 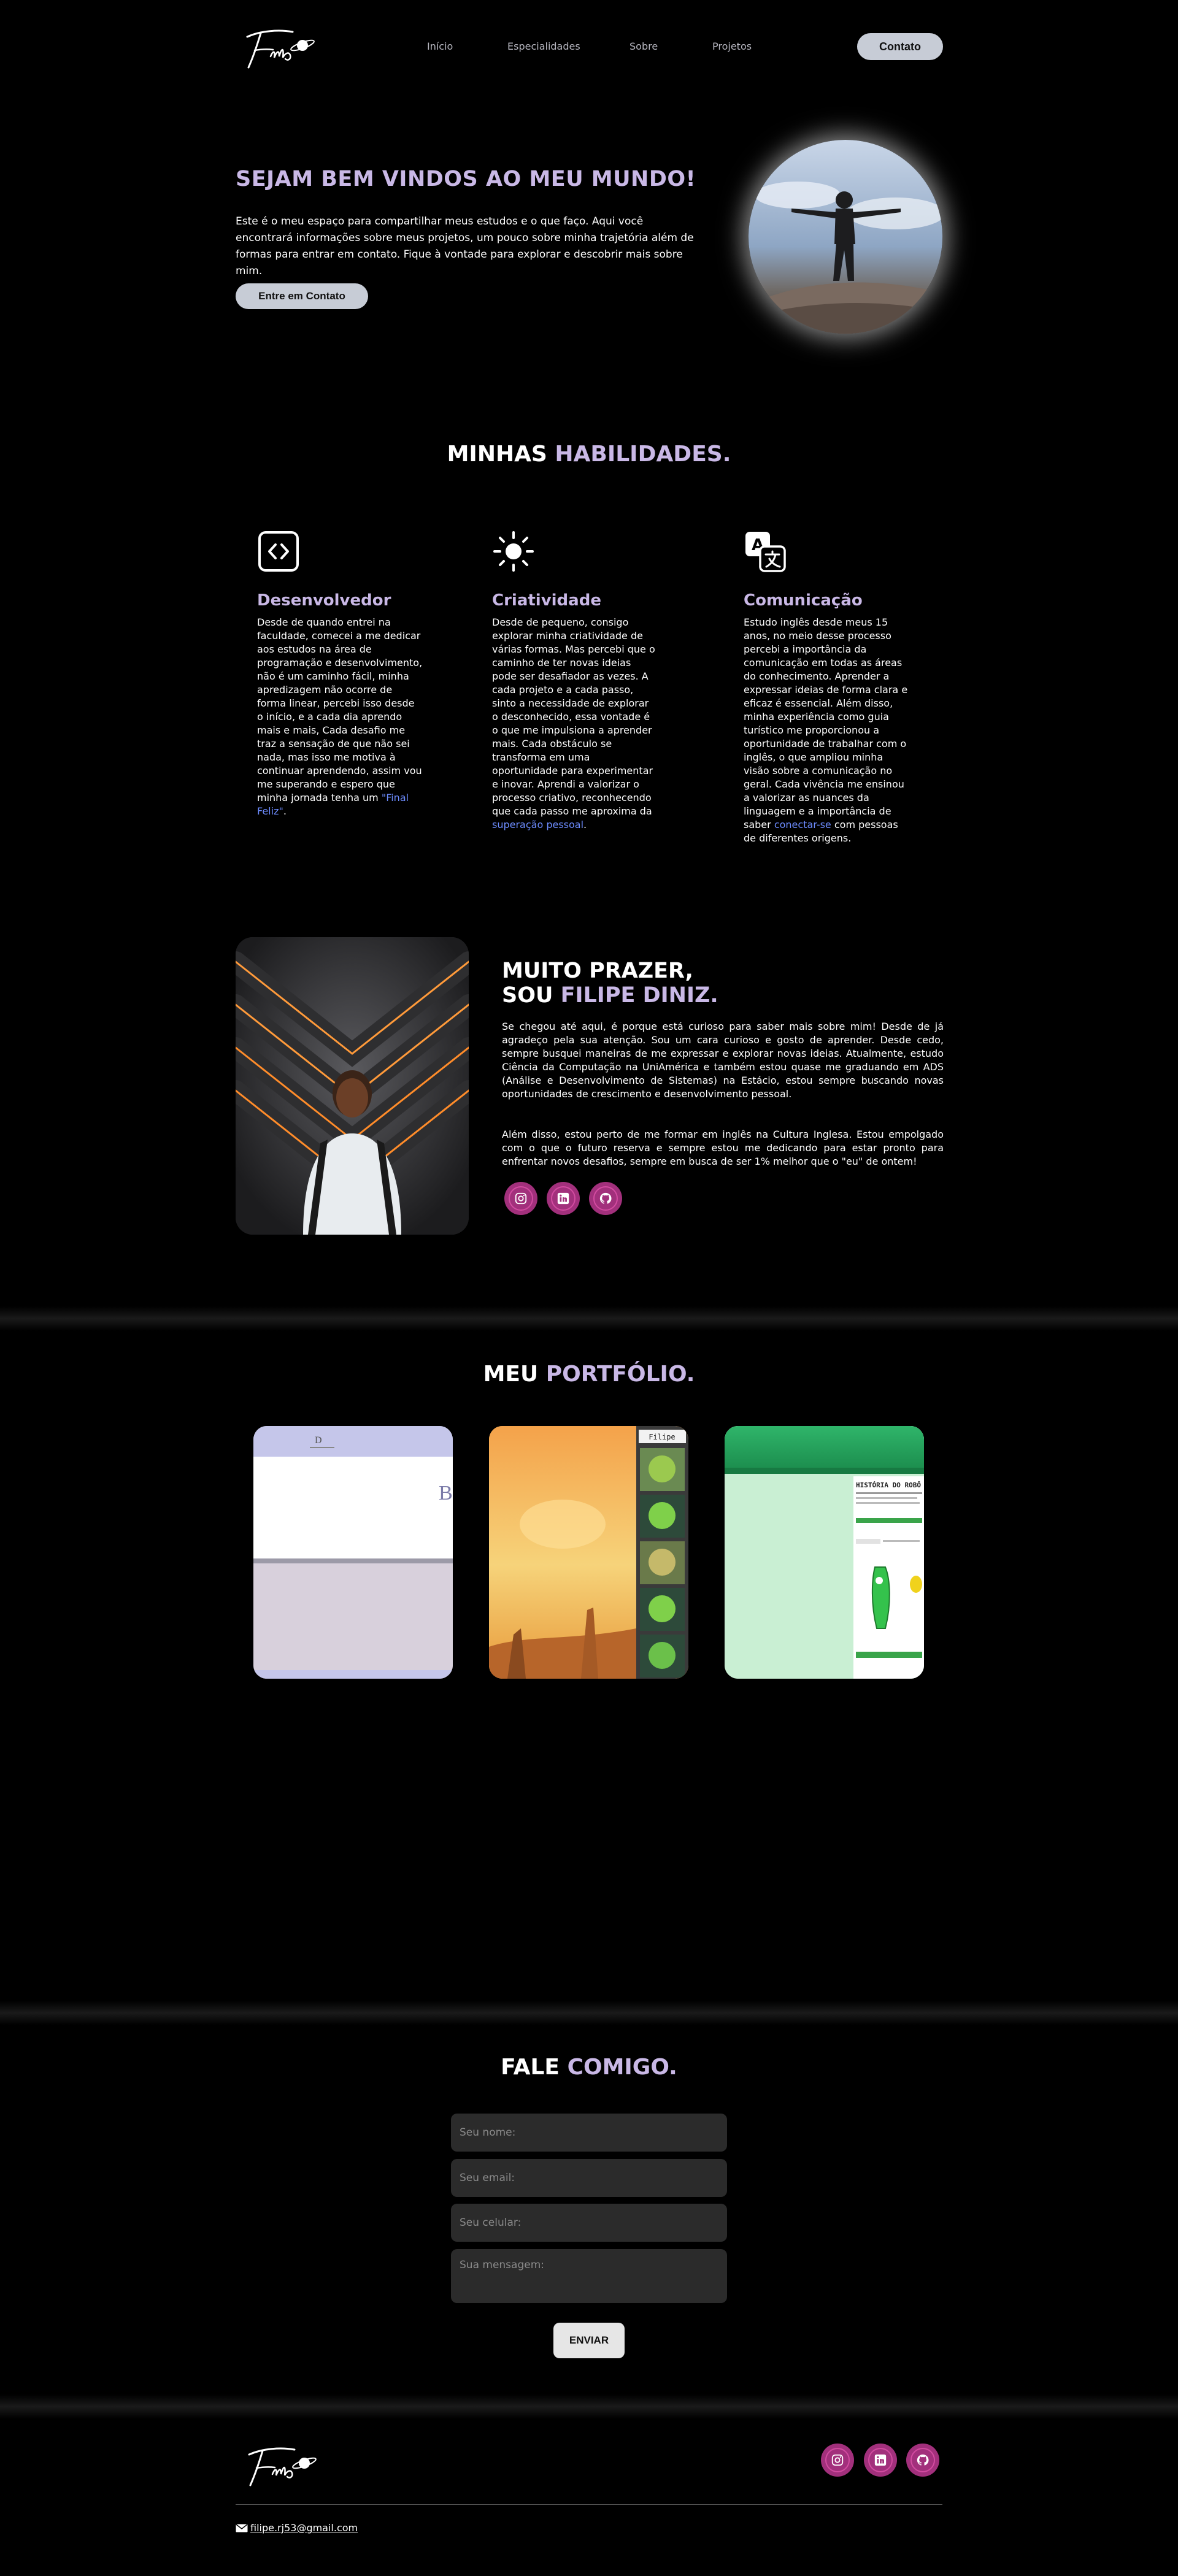 I want to click on message-input, so click(x=589, y=2276).